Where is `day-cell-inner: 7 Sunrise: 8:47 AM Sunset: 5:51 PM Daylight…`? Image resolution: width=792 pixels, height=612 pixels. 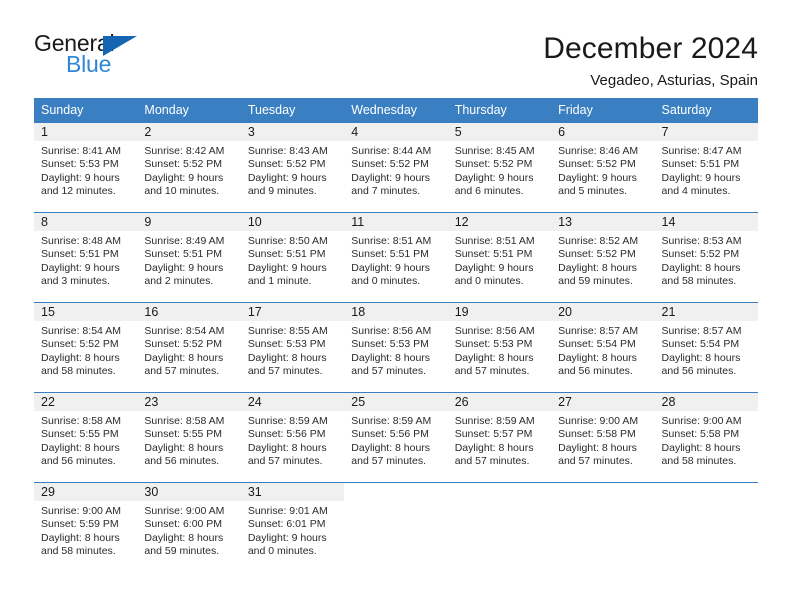
day-cell-inner: 7 Sunrise: 8:47 AM Sunset: 5:51 PM Daylight… is located at coordinates (706, 167).